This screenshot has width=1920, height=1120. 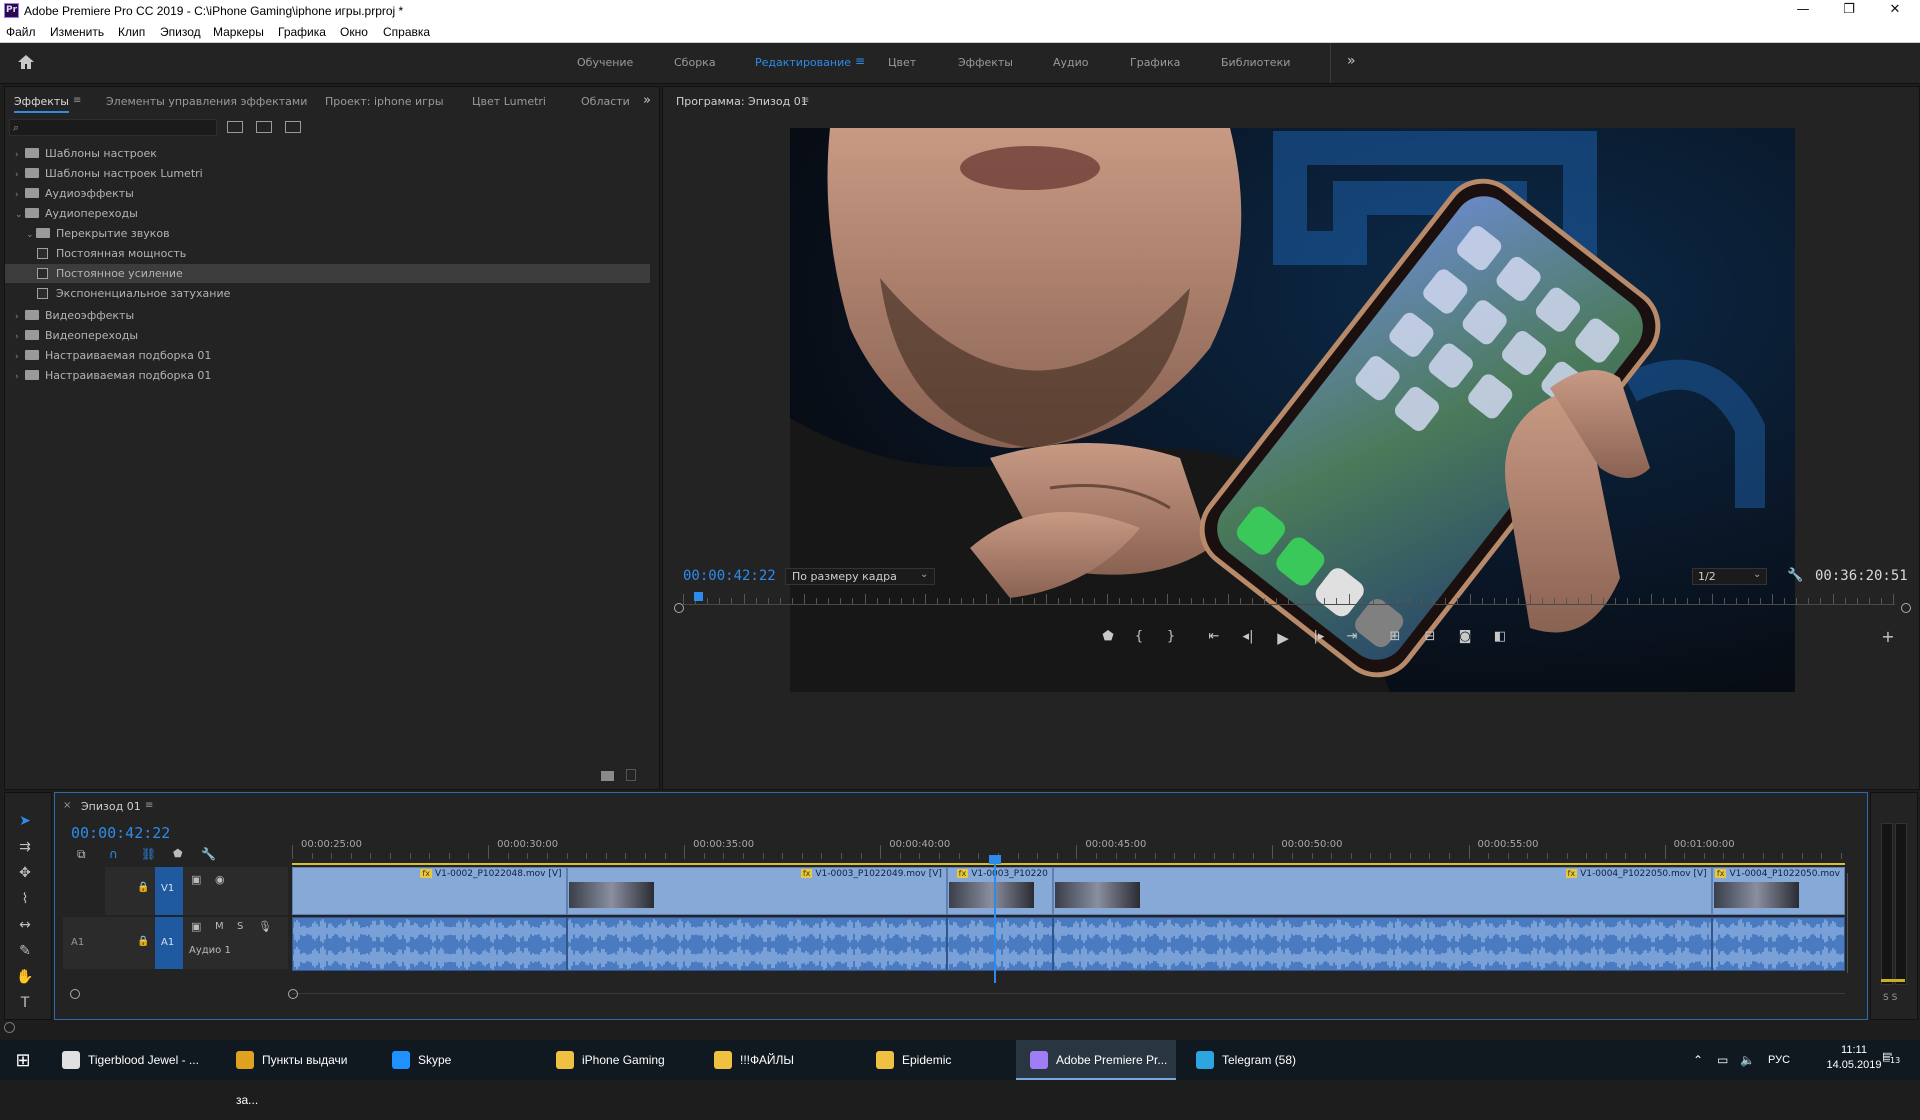 What do you see at coordinates (327, 273) in the screenshot?
I see `effects-tree-item: Постоянное усиление` at bounding box center [327, 273].